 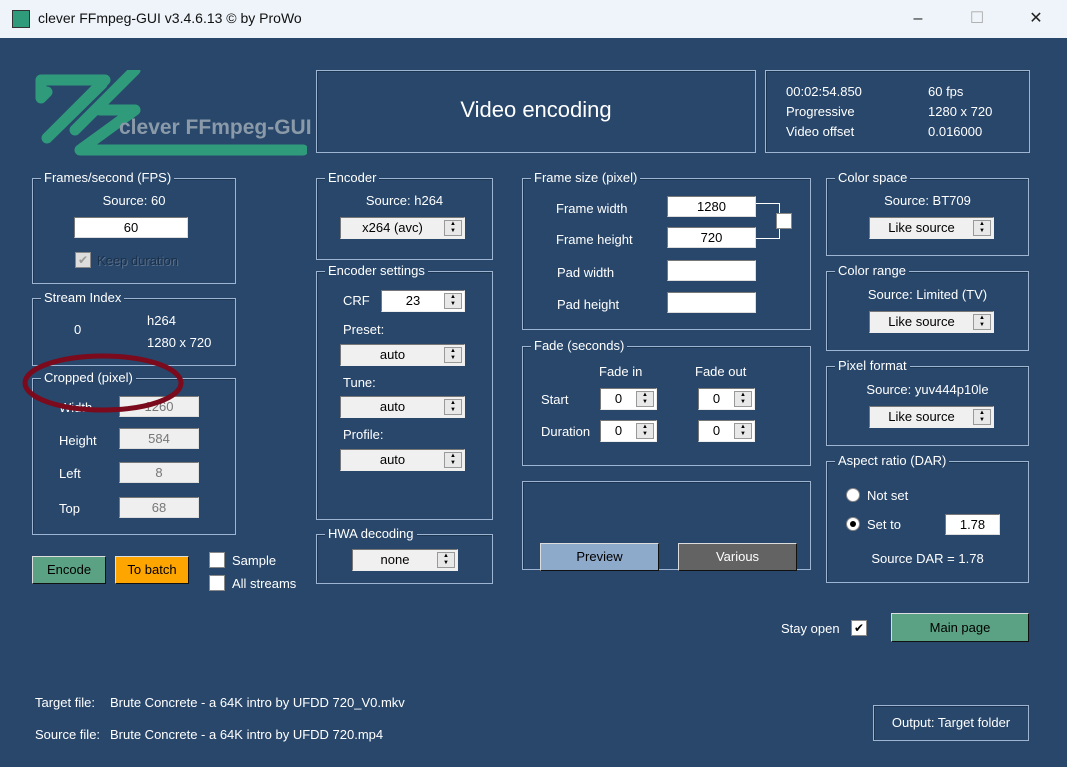 I want to click on info-resolution: 1280 x 720, so click(x=960, y=111).